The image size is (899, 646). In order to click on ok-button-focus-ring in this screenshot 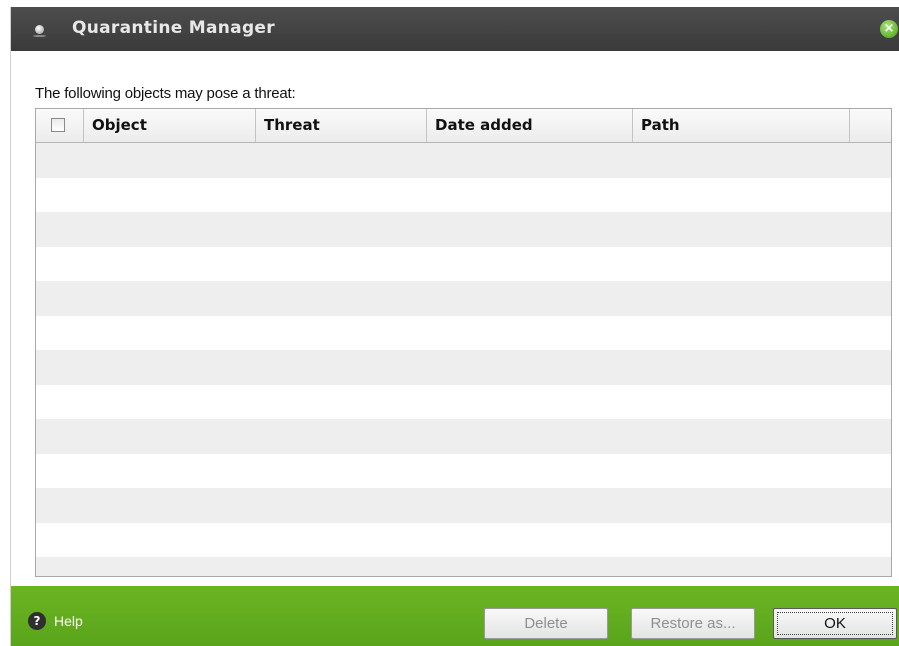, I will do `click(835, 623)`.